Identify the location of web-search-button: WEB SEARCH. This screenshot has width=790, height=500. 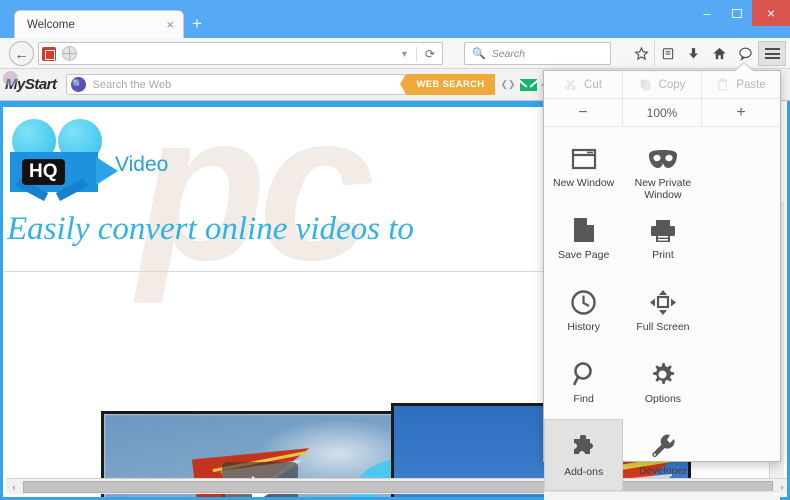
(447, 84).